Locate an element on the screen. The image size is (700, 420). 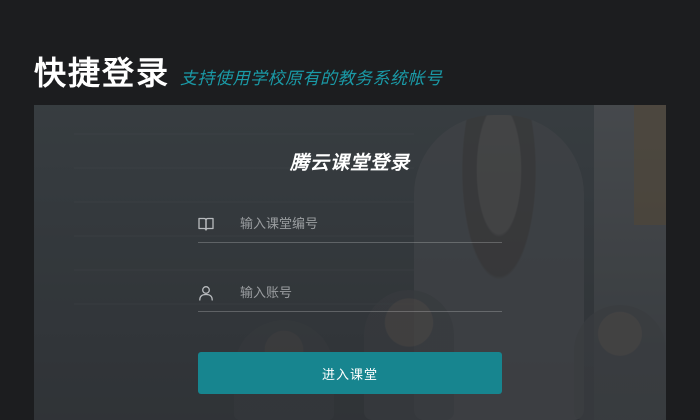
classroom-number-field is located at coordinates (350, 224).